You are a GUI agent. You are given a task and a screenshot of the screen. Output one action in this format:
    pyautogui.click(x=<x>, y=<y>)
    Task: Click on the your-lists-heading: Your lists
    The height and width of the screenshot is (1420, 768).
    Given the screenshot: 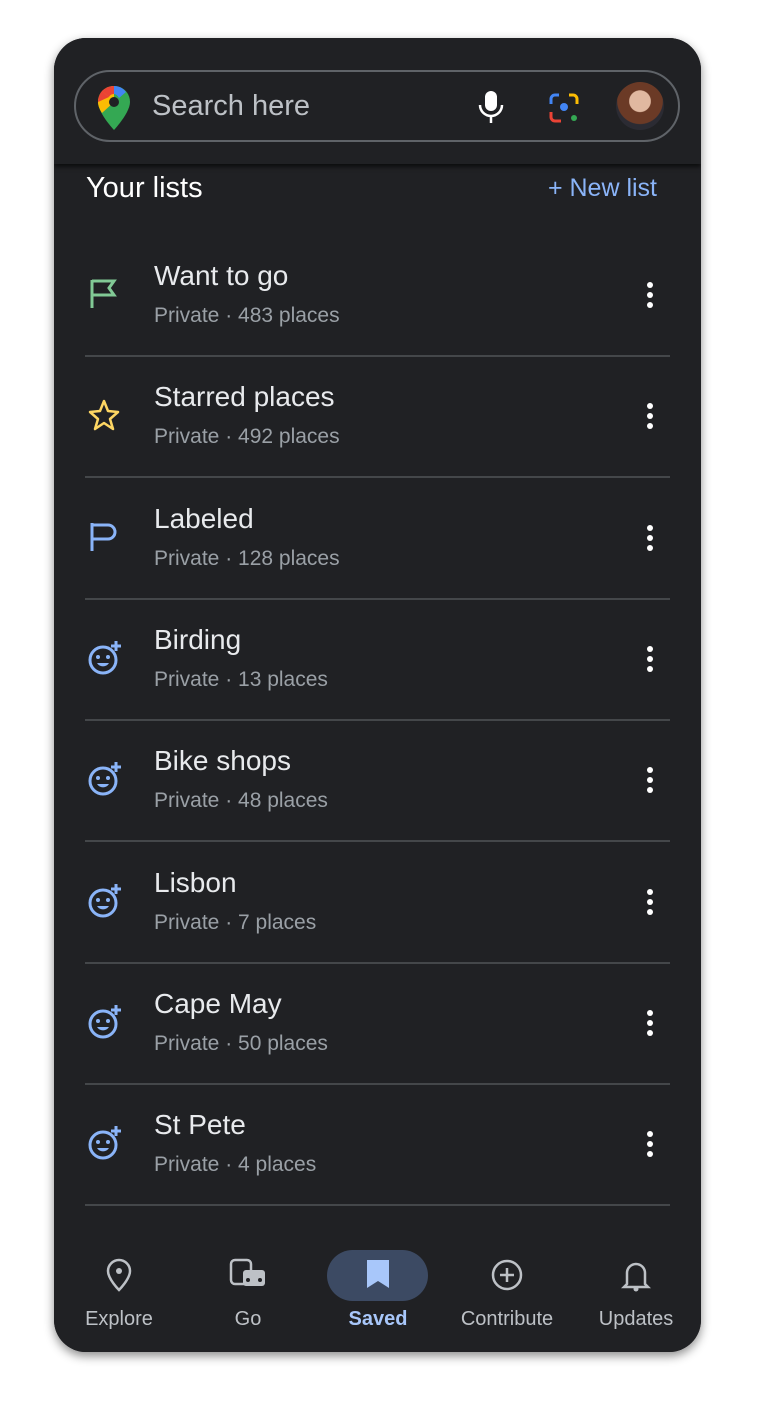 What is the action you would take?
    pyautogui.click(x=144, y=188)
    